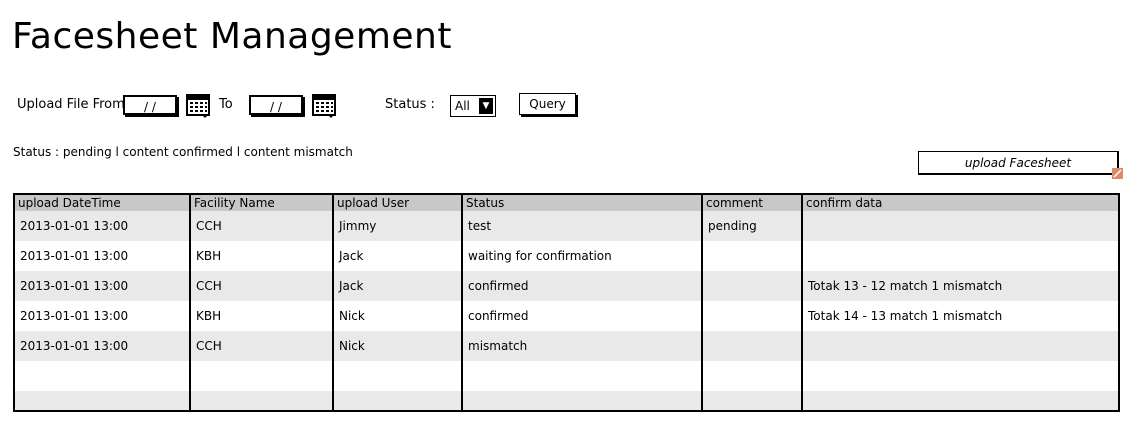  I want to click on query-button: Query, so click(547, 104).